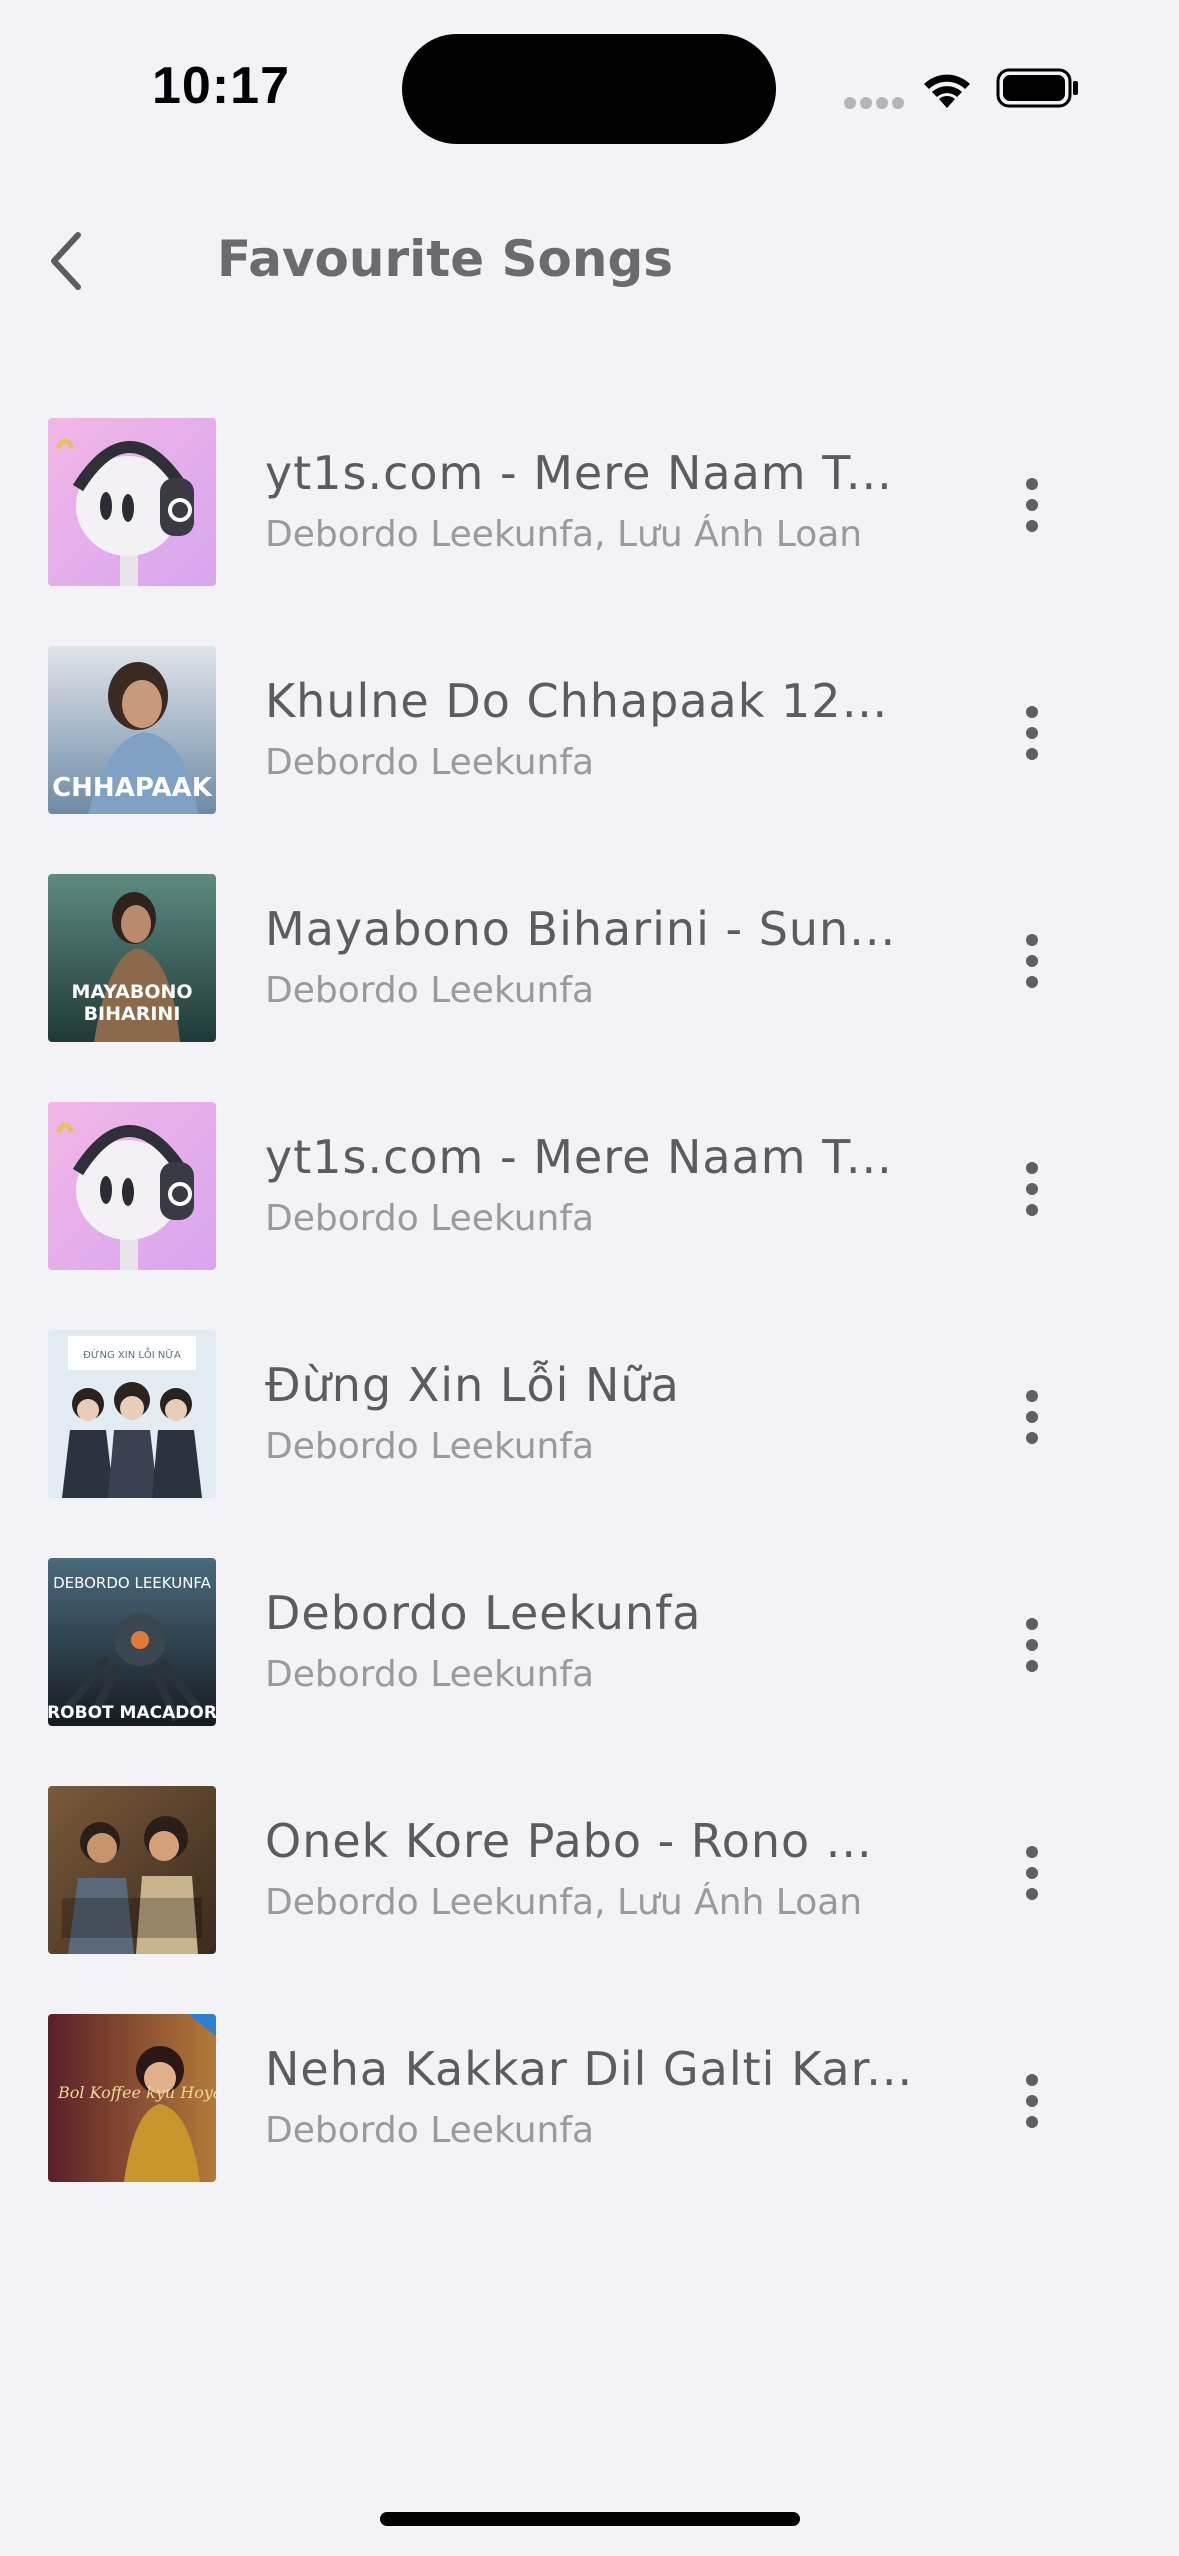  What do you see at coordinates (132, 1870) in the screenshot?
I see `album-art-onek-kore-pabo` at bounding box center [132, 1870].